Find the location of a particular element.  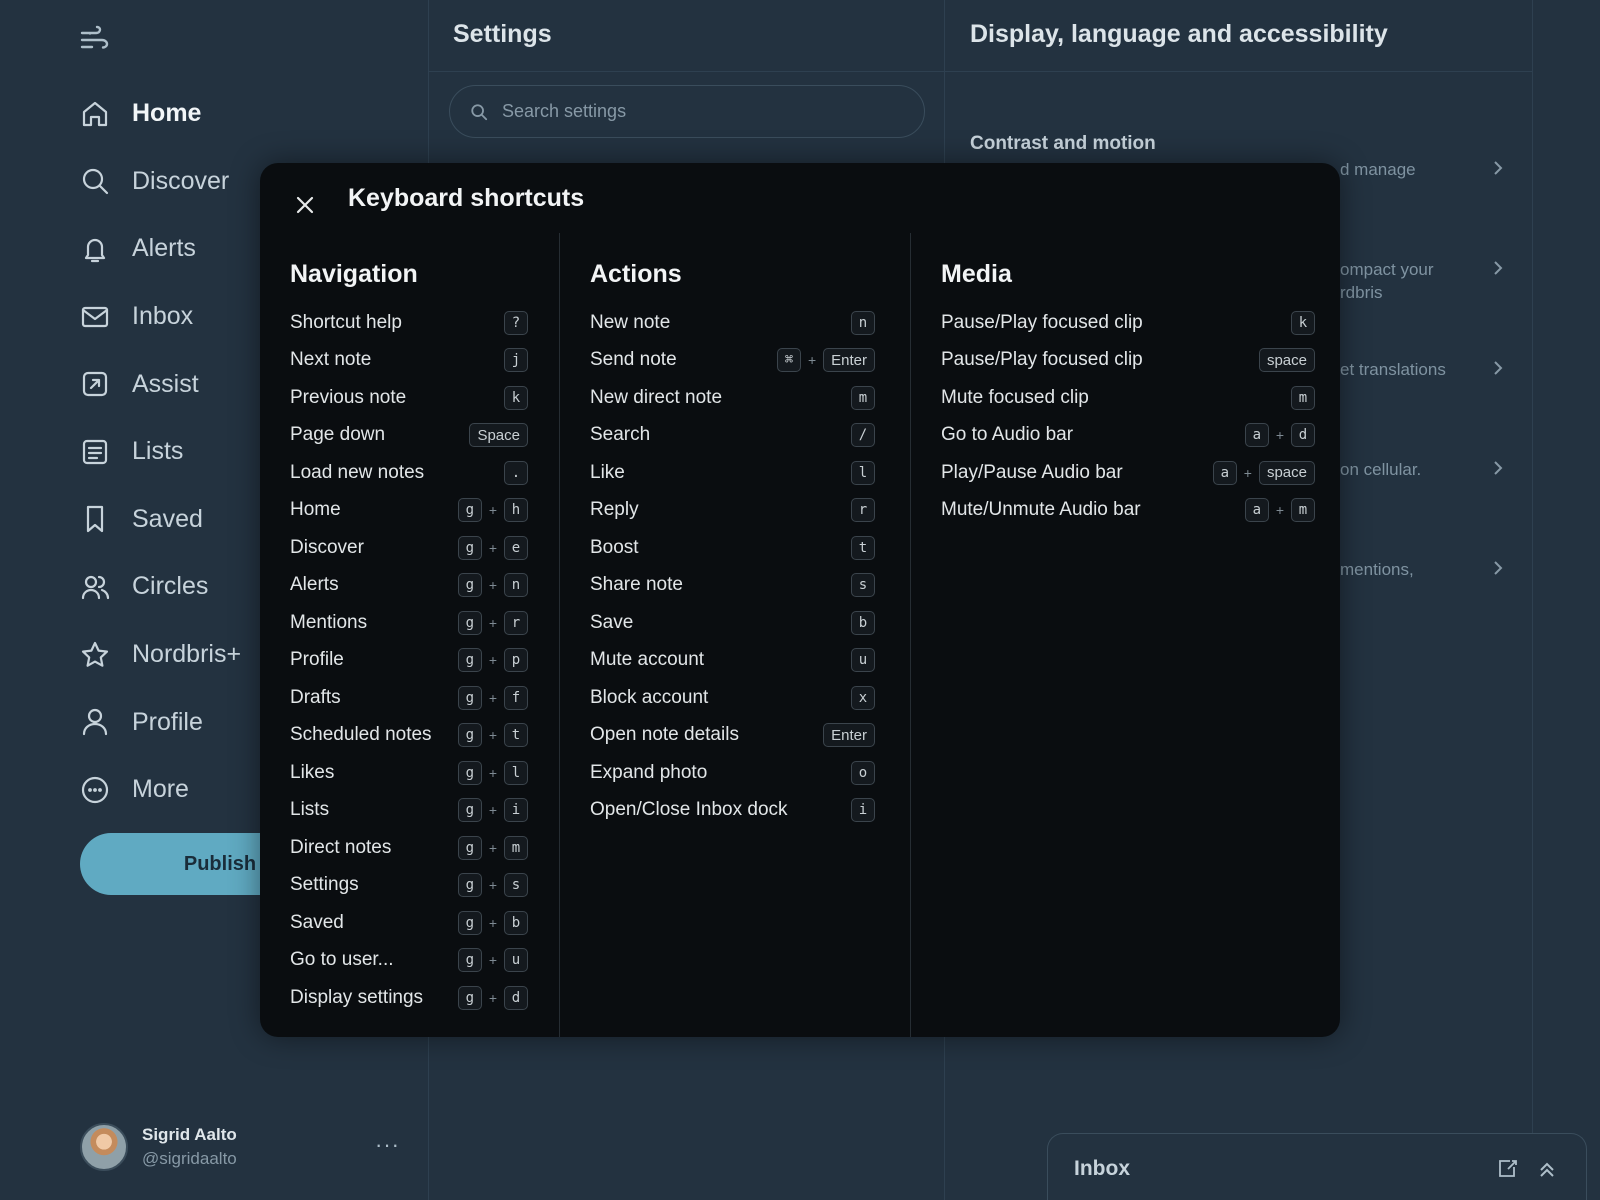

keycap: u is located at coordinates (863, 660).